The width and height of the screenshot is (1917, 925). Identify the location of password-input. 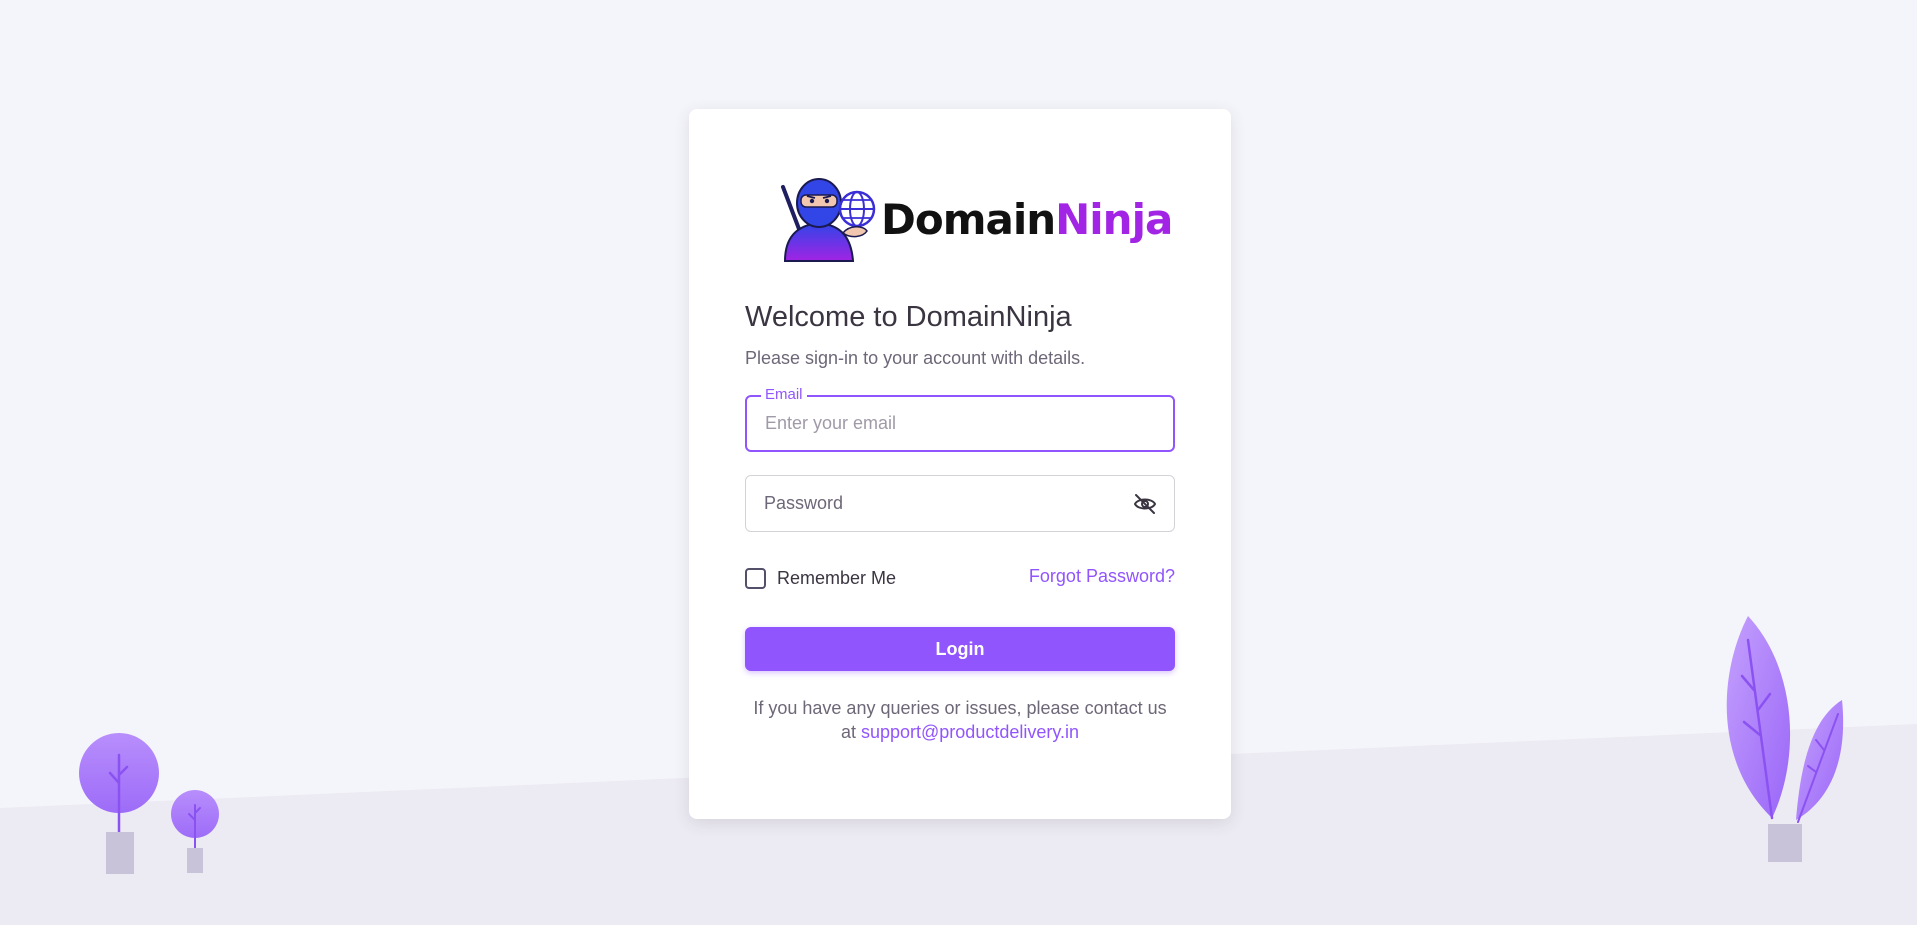
(960, 503).